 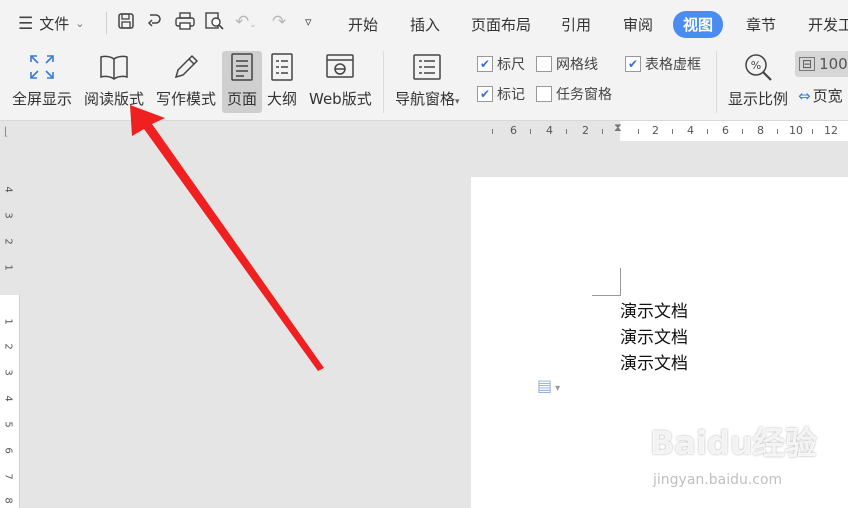 What do you see at coordinates (718, 480) in the screenshot?
I see `watermark-url: jingyan.baidu.com` at bounding box center [718, 480].